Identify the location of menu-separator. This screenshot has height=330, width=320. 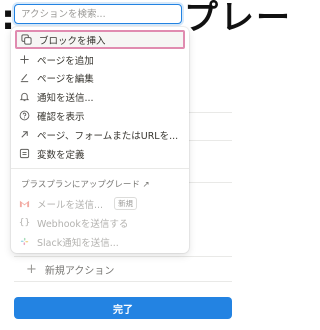
(100, 168).